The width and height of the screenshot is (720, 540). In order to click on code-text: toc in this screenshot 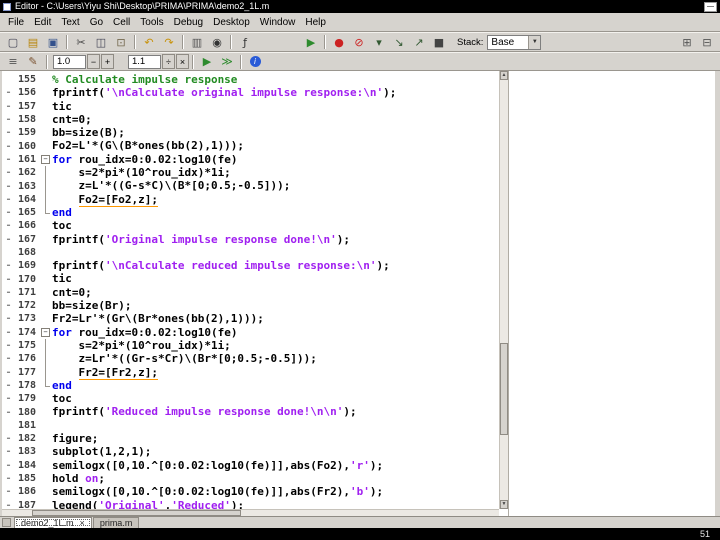, I will do `click(62, 225)`.